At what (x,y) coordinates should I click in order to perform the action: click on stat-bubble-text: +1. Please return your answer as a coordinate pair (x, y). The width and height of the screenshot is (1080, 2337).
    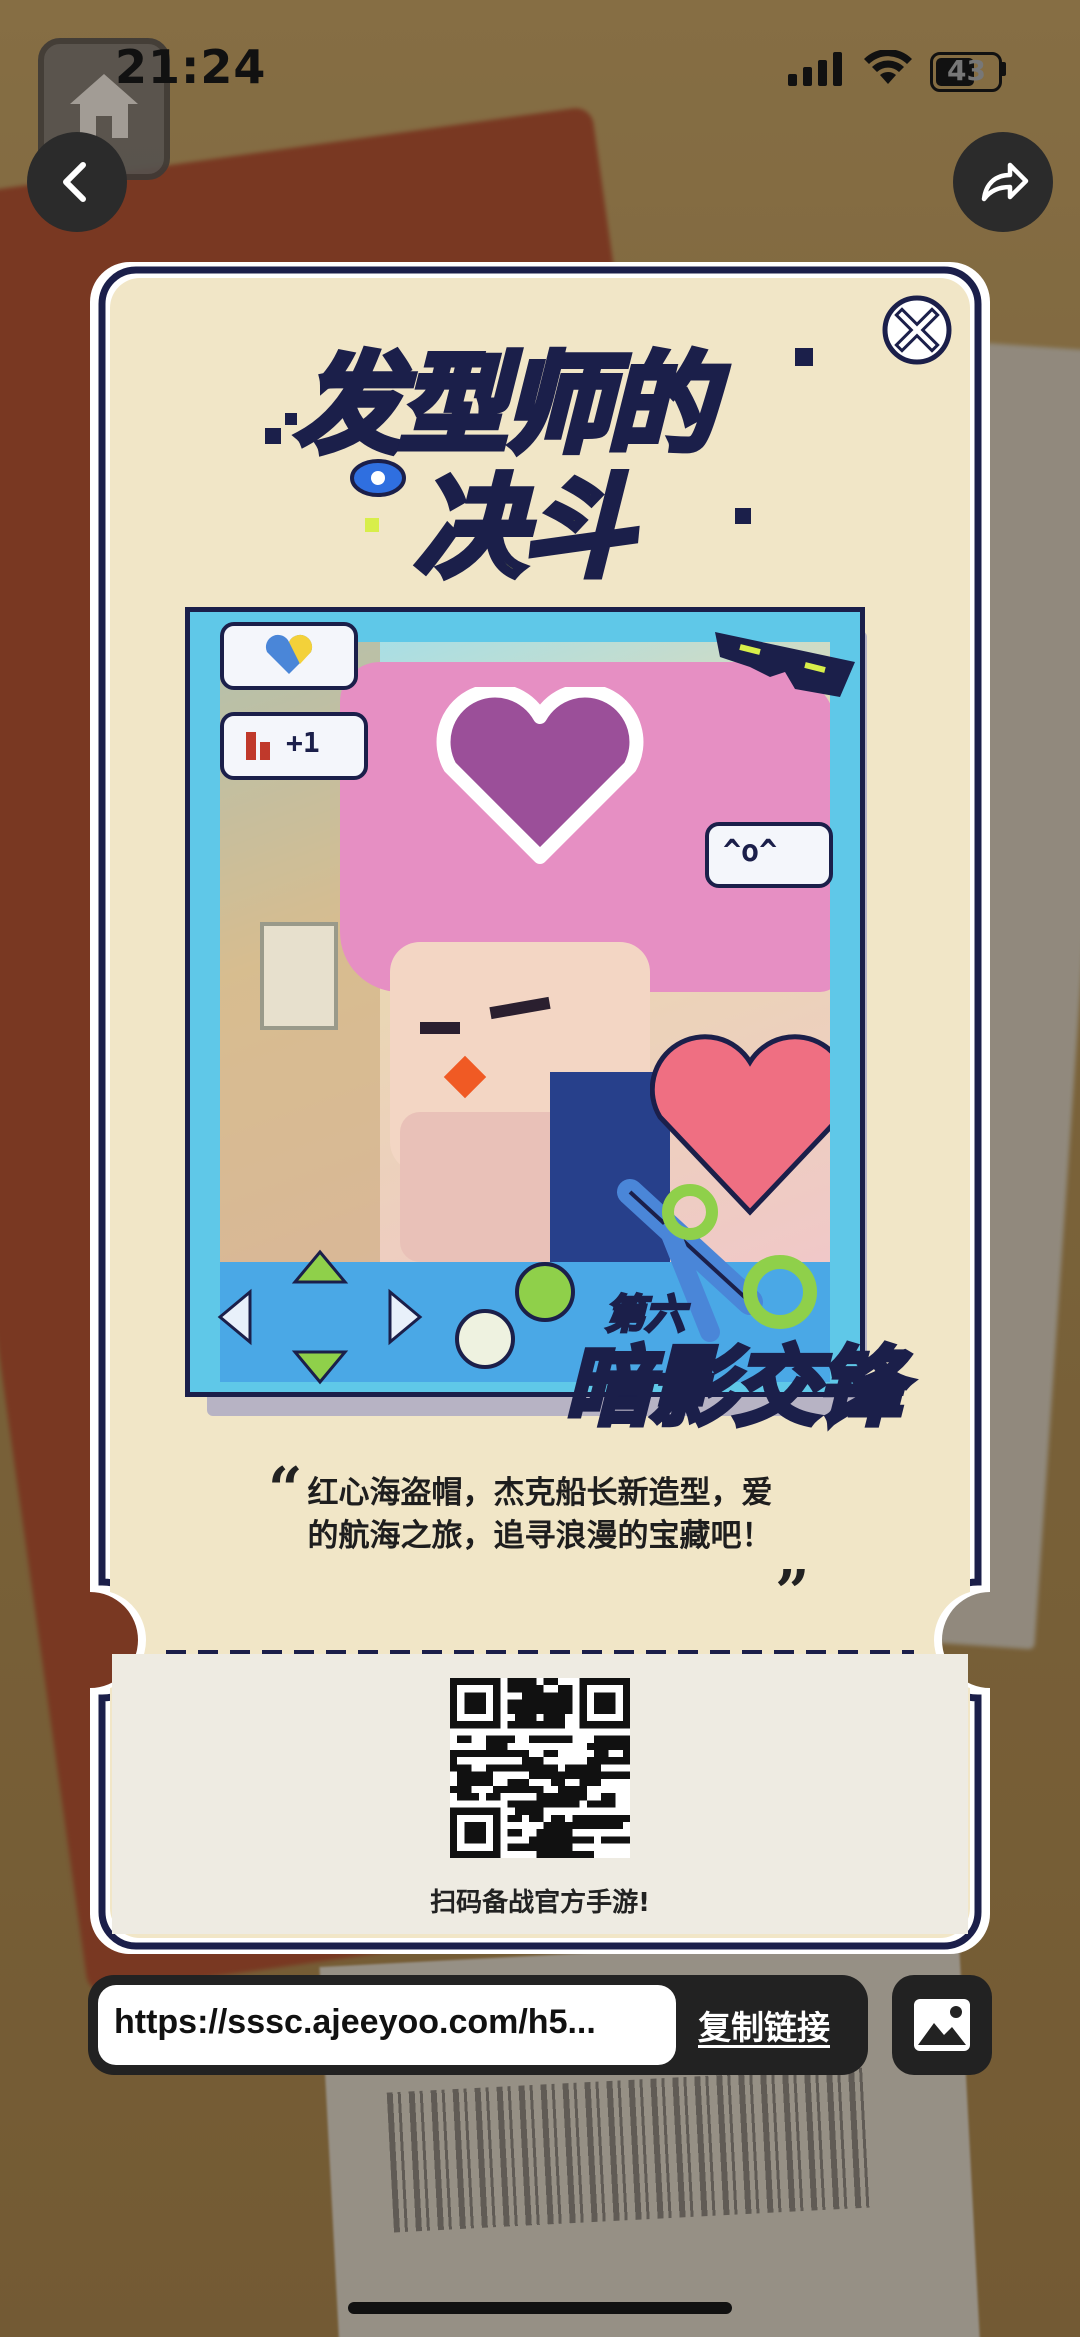
    Looking at the image, I should click on (303, 742).